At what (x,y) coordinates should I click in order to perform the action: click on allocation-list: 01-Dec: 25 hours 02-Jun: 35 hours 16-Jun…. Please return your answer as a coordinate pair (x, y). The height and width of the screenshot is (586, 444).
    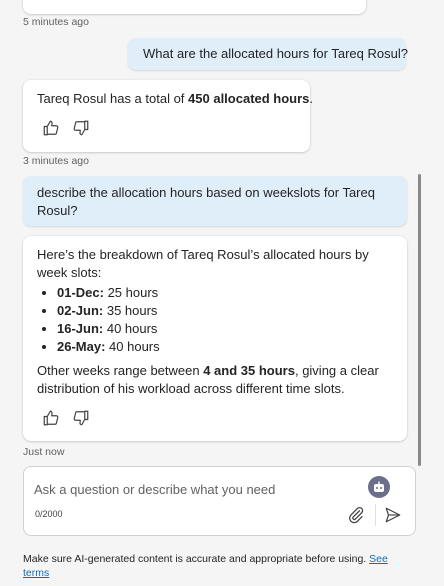
    Looking at the image, I should click on (220, 320).